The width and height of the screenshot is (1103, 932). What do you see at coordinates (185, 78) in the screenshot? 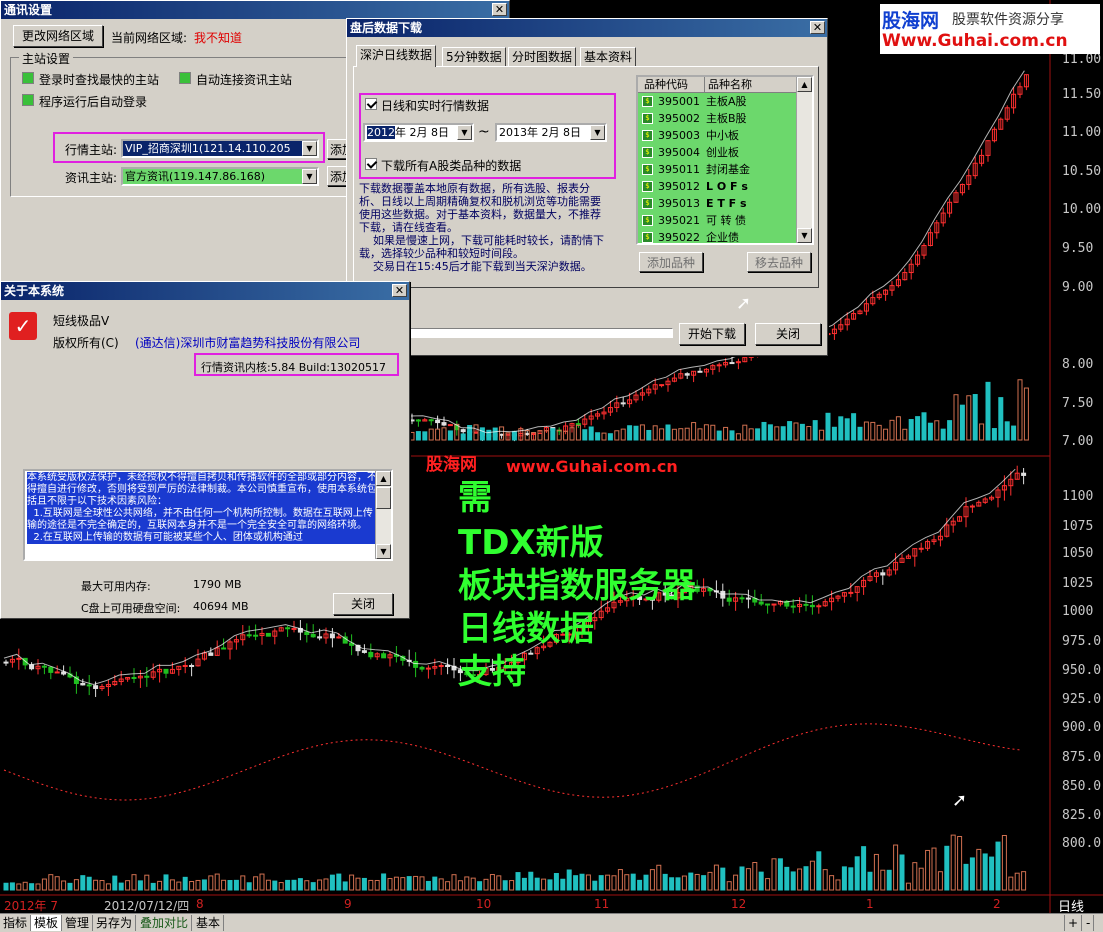
I see `auto-connect-checkbox` at bounding box center [185, 78].